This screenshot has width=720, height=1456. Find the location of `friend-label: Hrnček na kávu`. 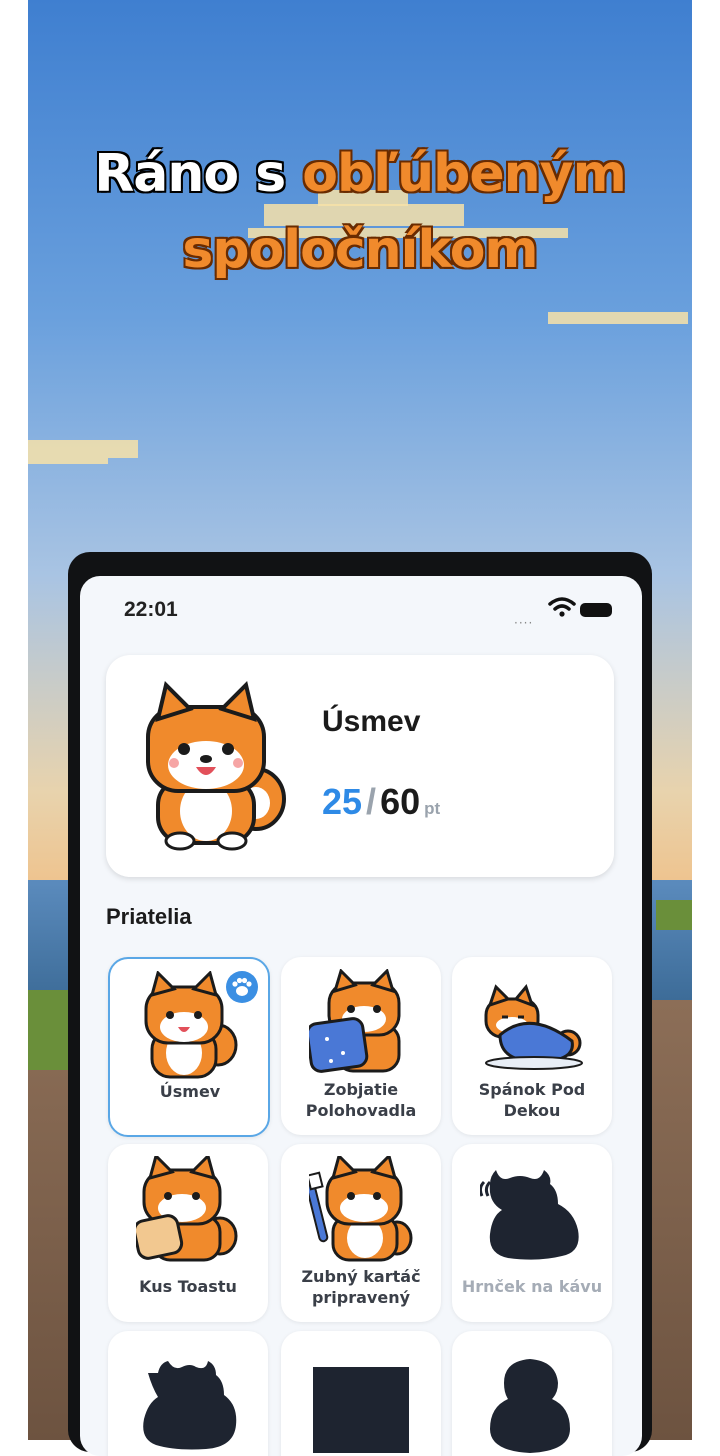

friend-label: Hrnček na kávu is located at coordinates (532, 1286).